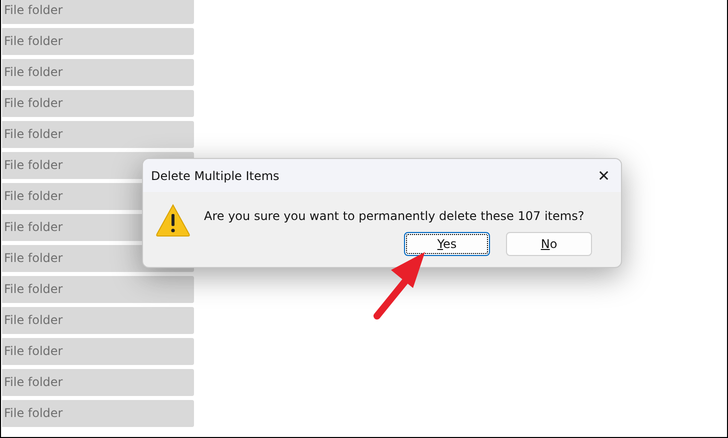  I want to click on close-button: ✕, so click(604, 175).